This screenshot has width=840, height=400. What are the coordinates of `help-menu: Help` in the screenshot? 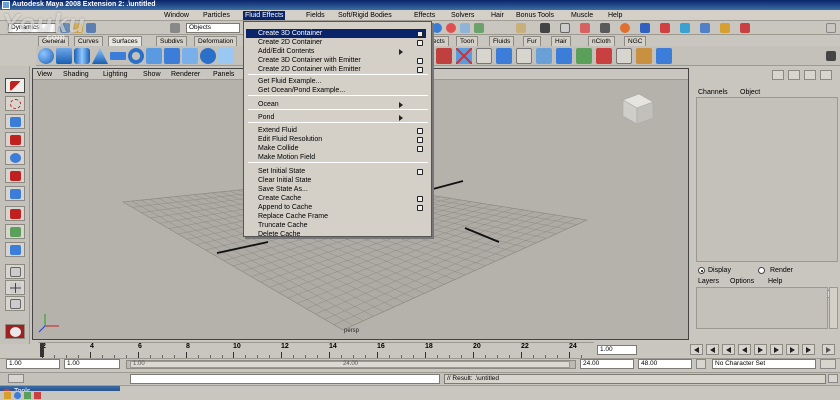 It's located at (775, 281).